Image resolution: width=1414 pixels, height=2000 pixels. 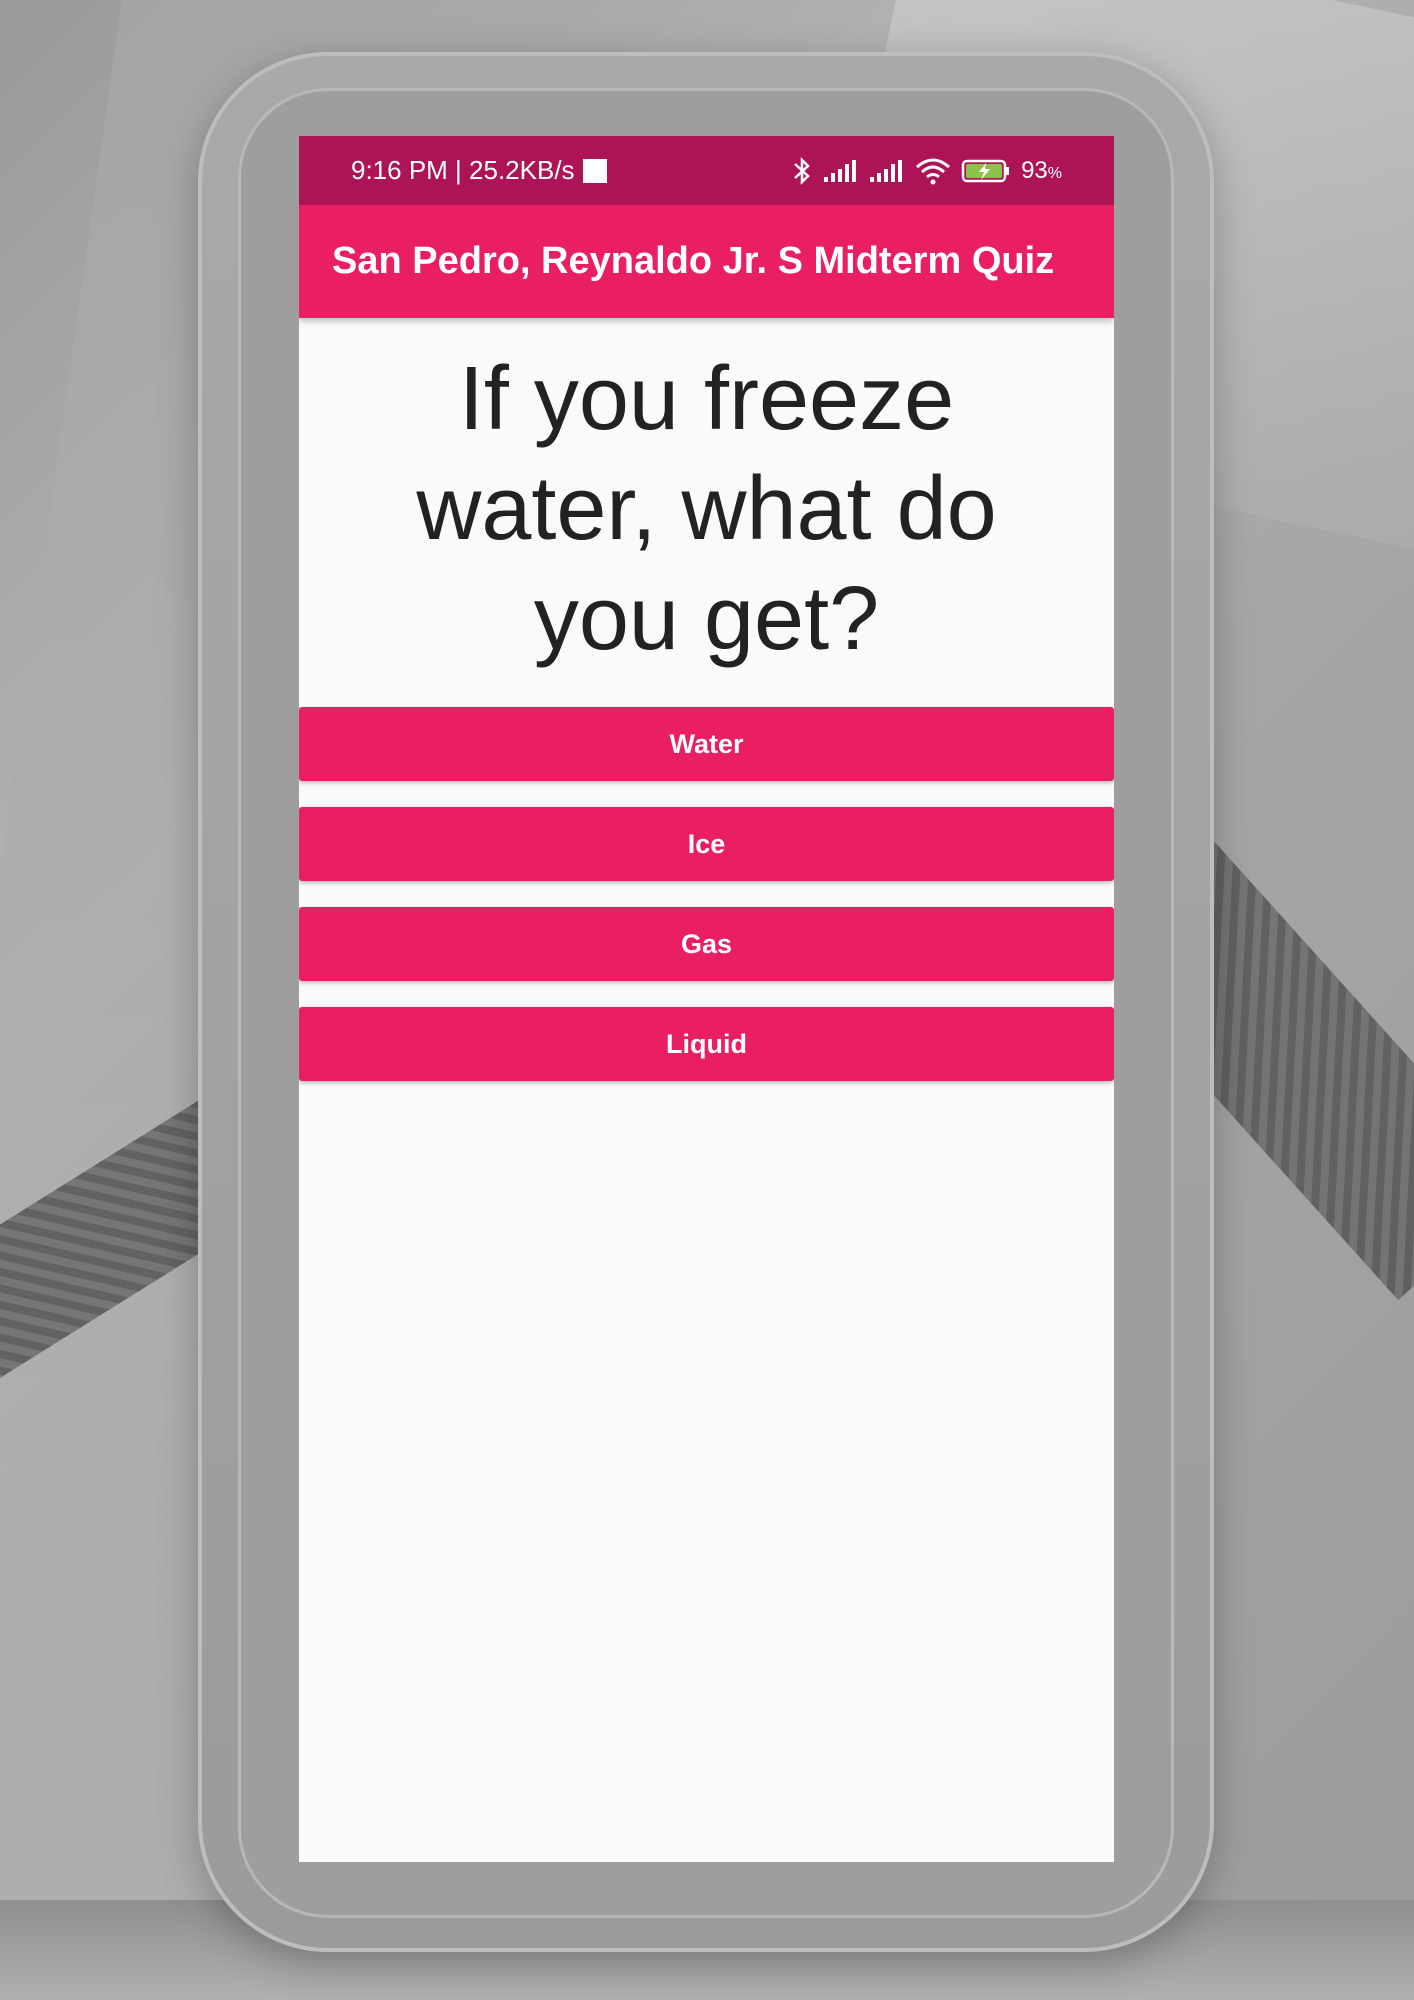 What do you see at coordinates (1054, 173) in the screenshot?
I see `battery-unit: %` at bounding box center [1054, 173].